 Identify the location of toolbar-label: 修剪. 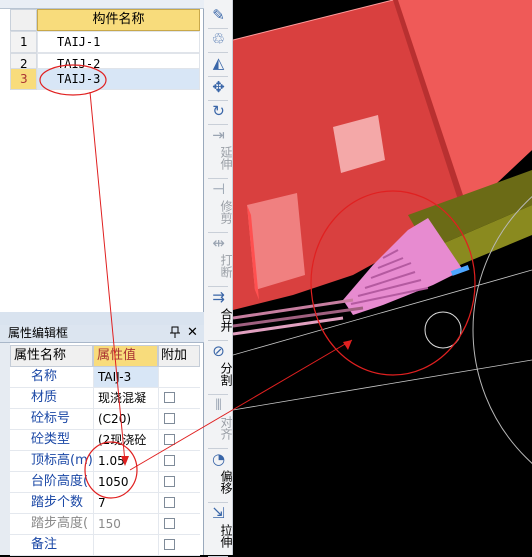
(218, 212).